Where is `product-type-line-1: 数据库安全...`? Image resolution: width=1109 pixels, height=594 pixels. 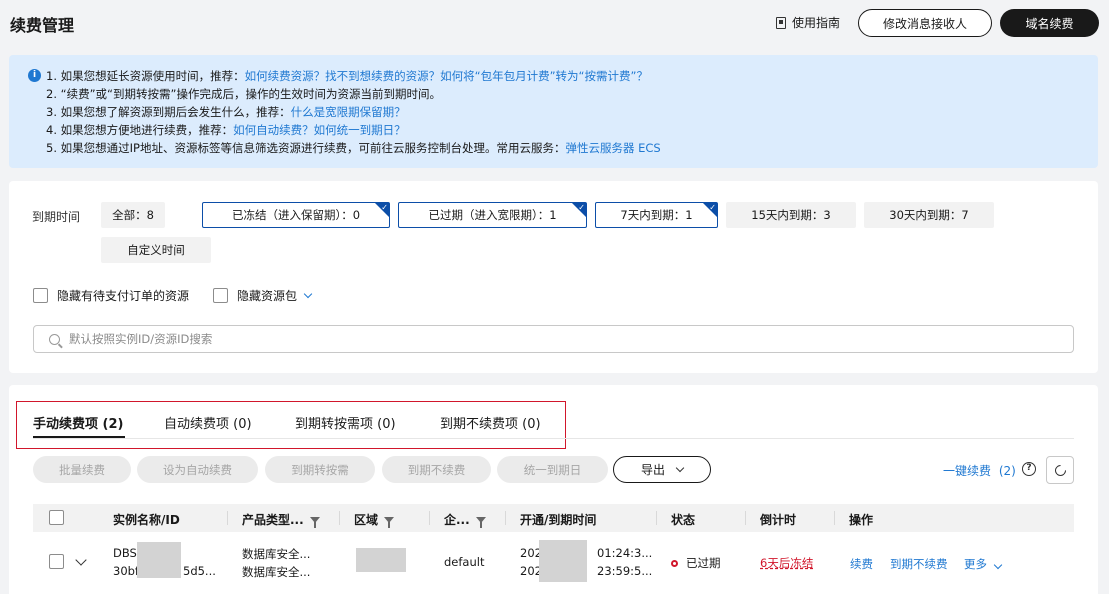
product-type-line-1: 数据库安全... is located at coordinates (276, 554).